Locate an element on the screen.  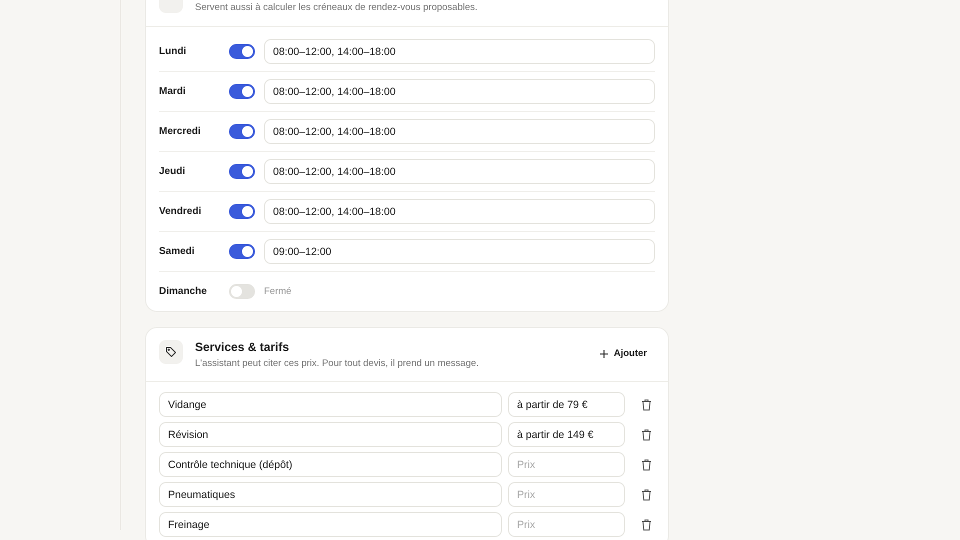
card-title: Services & tarifs is located at coordinates (242, 347).